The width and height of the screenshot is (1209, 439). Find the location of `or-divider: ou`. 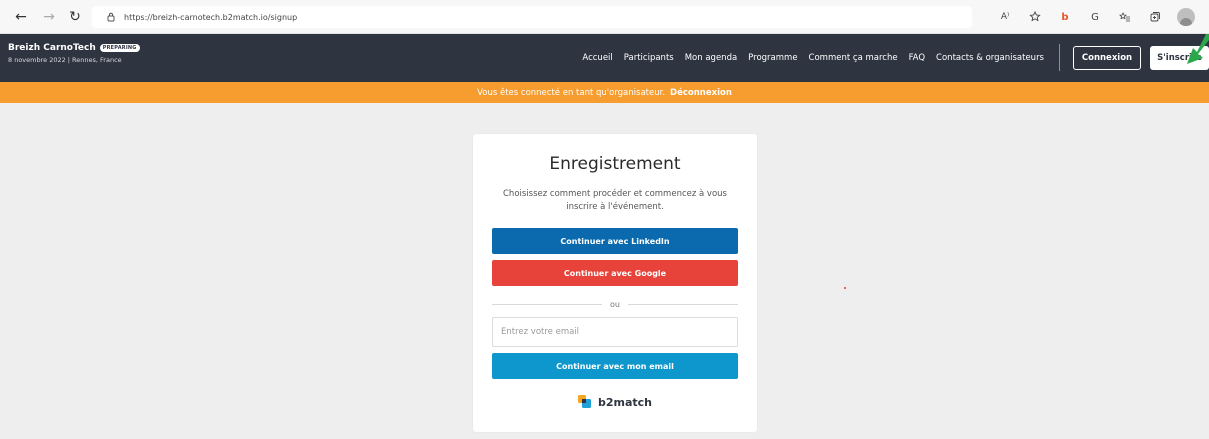

or-divider: ou is located at coordinates (615, 304).